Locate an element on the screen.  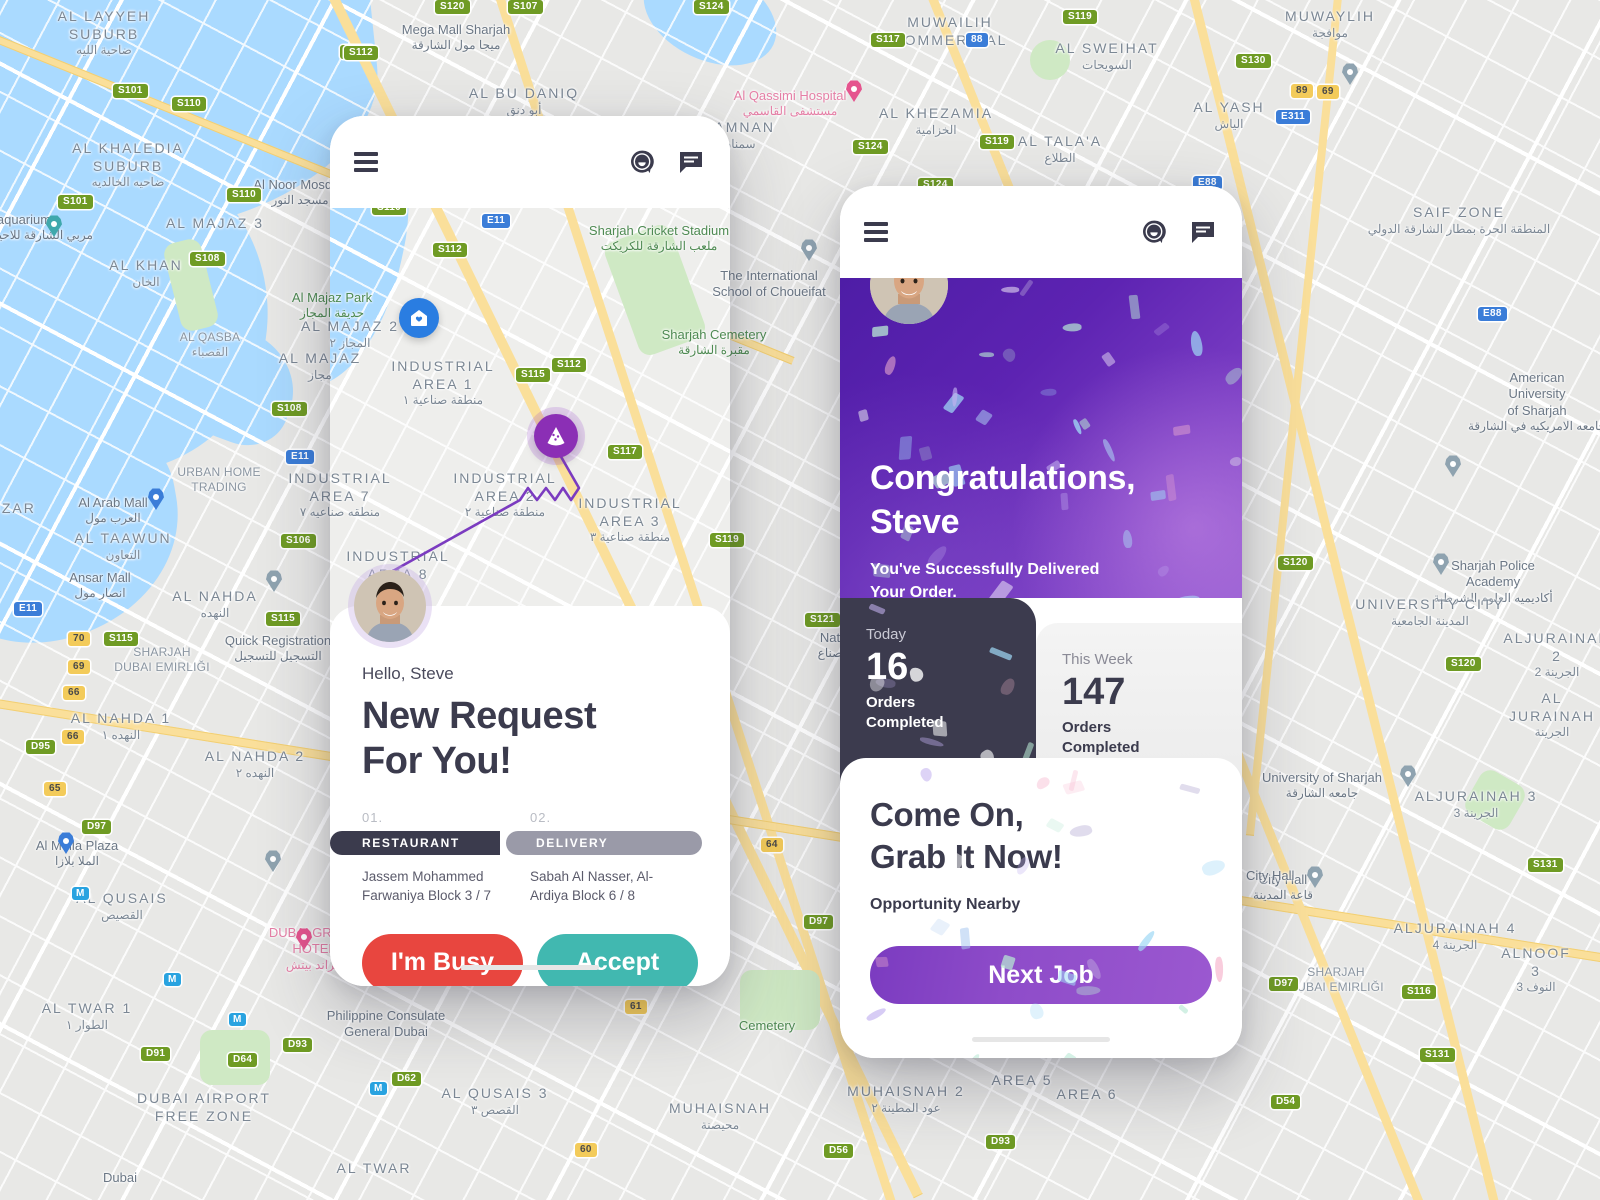
route-shield: S119 is located at coordinates (1080, 17).